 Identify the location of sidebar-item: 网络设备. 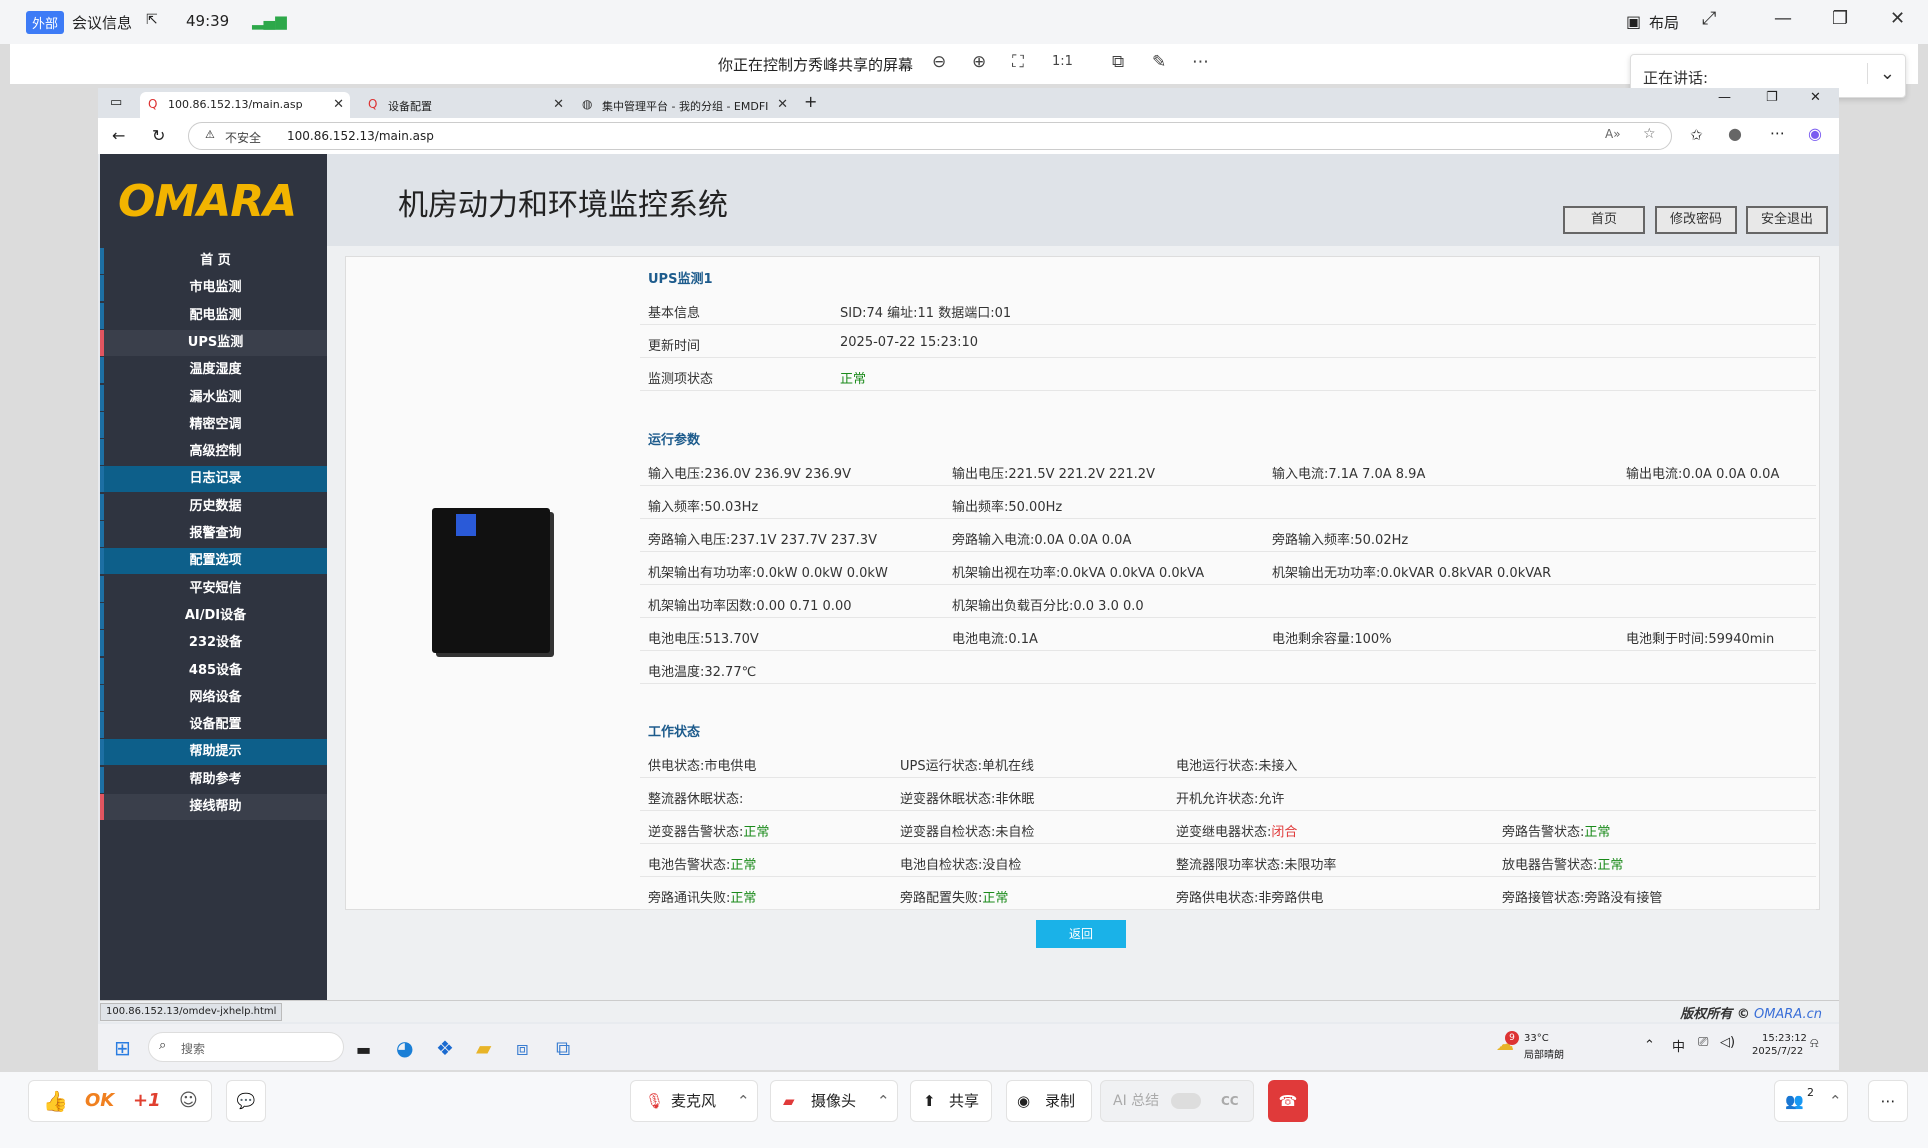
(213, 697).